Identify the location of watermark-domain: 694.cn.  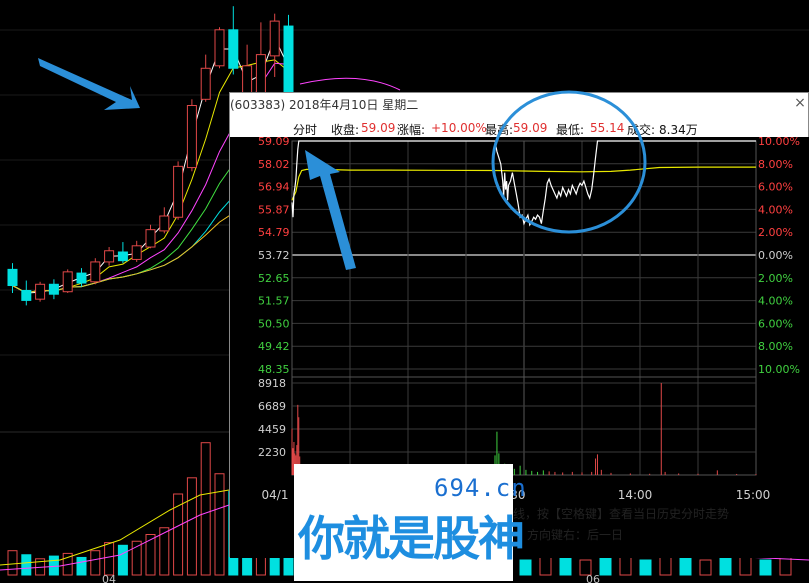
(480, 488).